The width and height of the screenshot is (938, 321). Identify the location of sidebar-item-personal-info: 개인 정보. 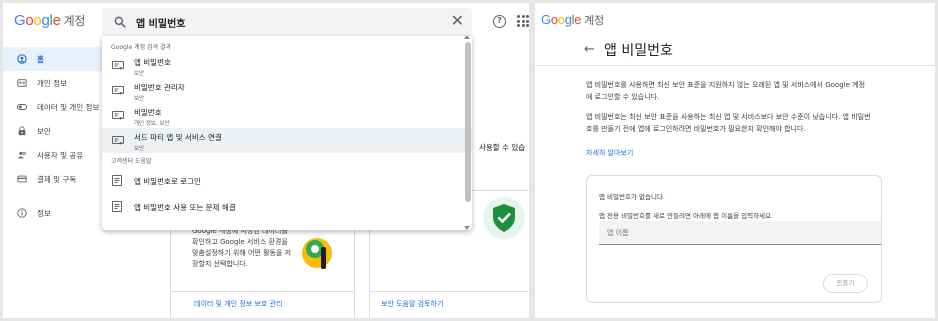
(58, 83).